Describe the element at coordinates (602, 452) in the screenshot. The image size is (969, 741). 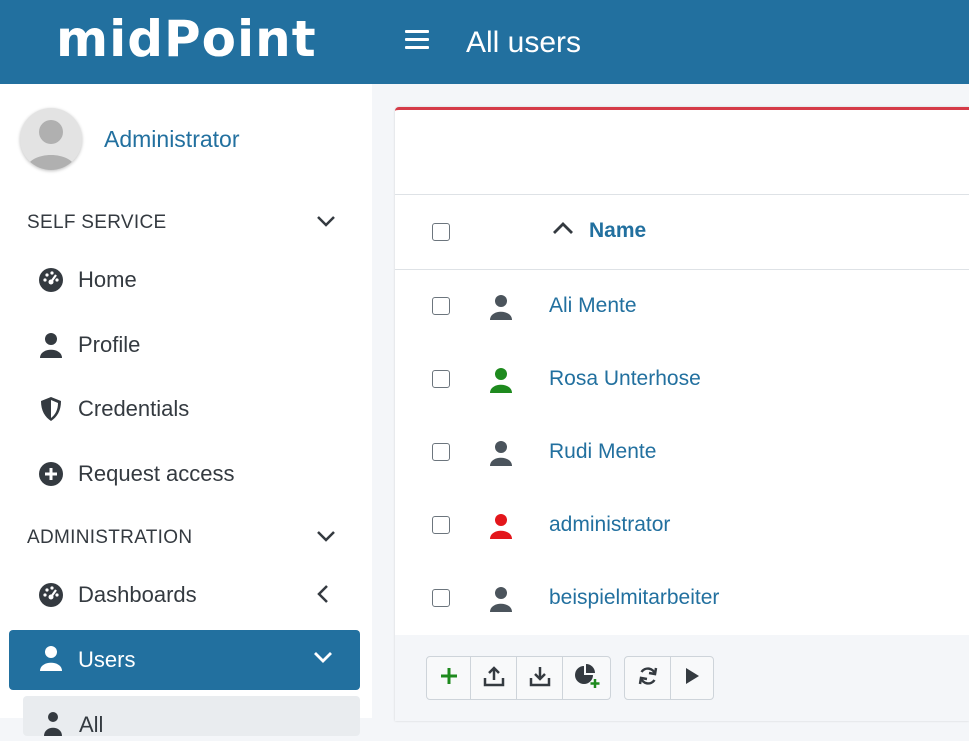
I see `user-name-link: Rudi Mente` at that location.